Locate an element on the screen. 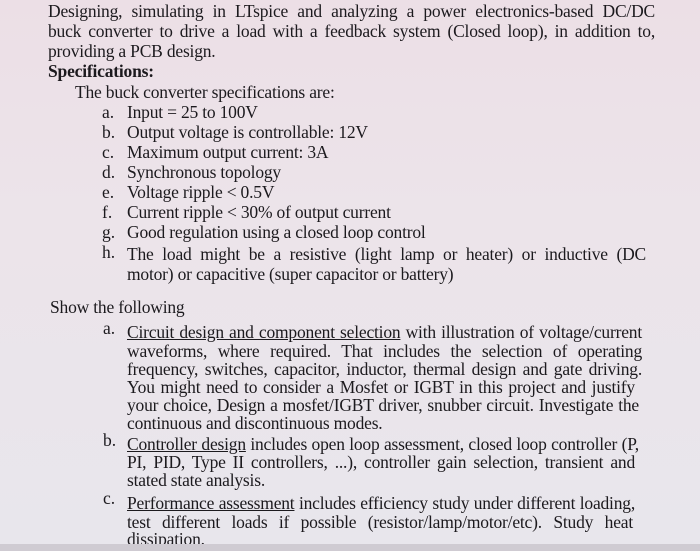 The height and width of the screenshot is (551, 700). list-marker: e. is located at coordinates (108, 192).